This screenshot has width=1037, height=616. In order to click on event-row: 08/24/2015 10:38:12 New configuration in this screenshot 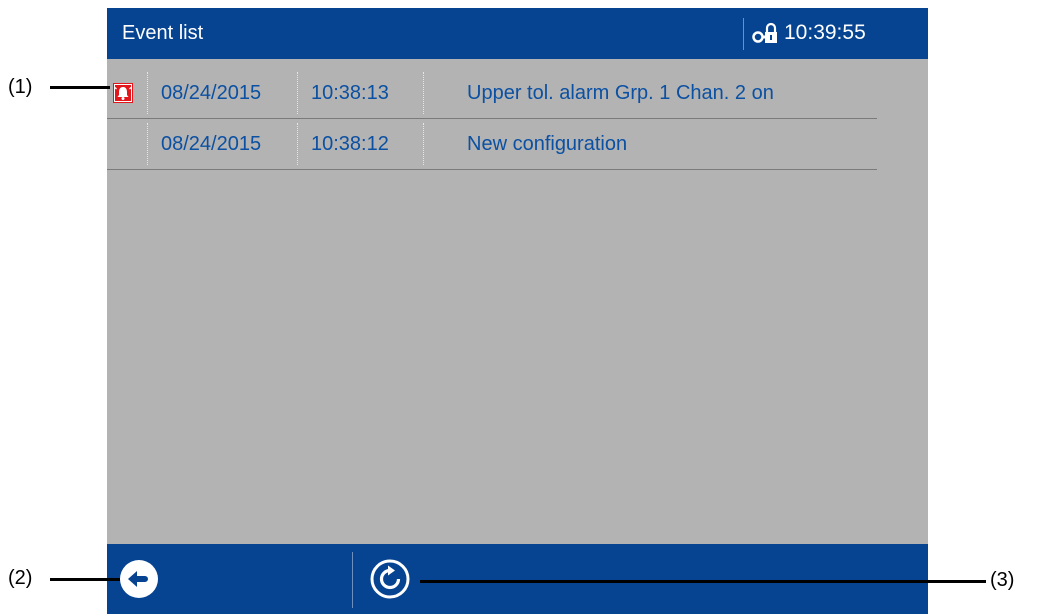, I will do `click(492, 144)`.